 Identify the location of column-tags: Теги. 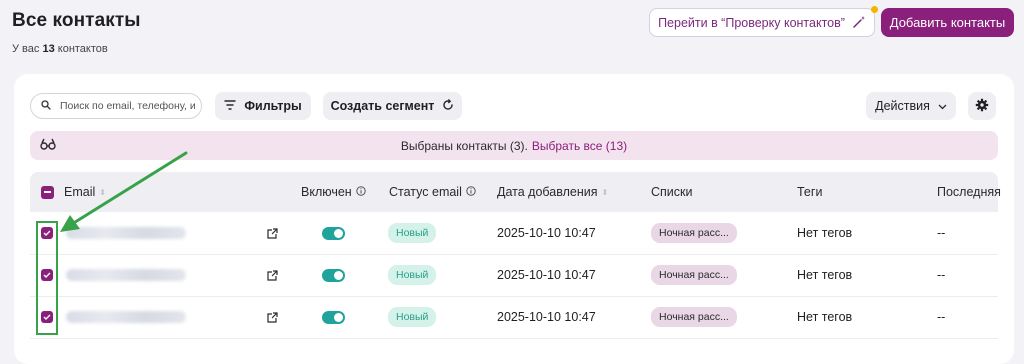
(810, 192).